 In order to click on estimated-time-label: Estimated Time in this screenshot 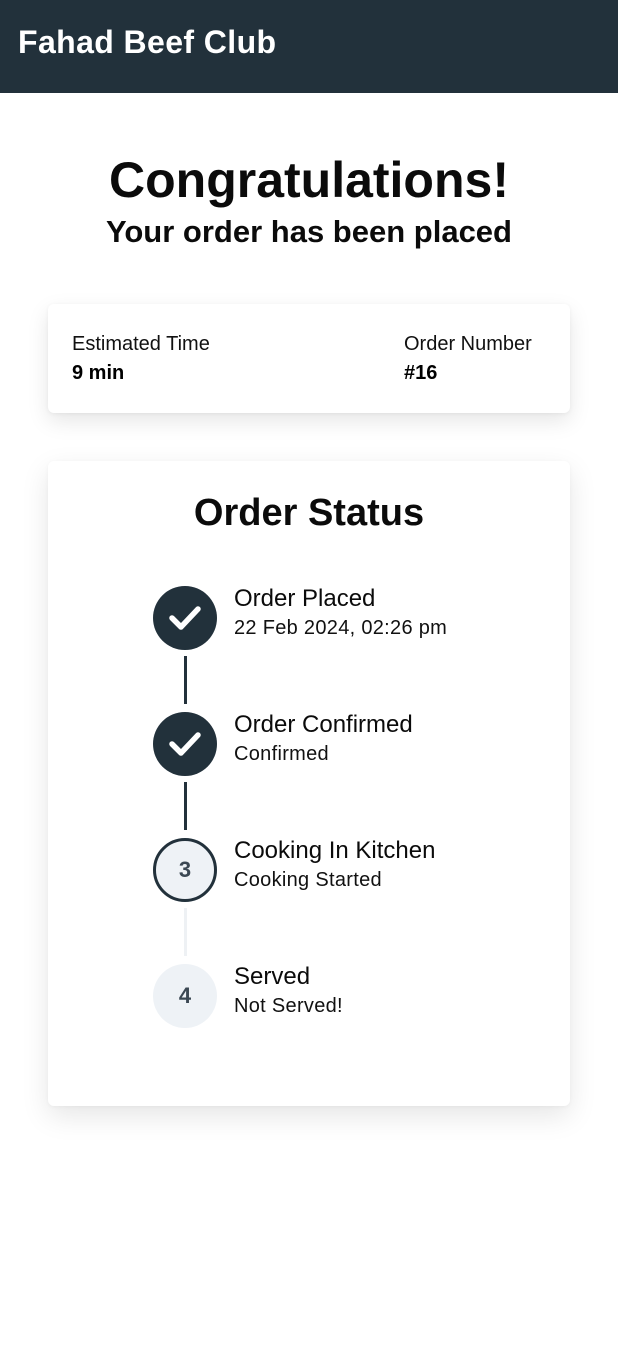, I will do `click(141, 344)`.